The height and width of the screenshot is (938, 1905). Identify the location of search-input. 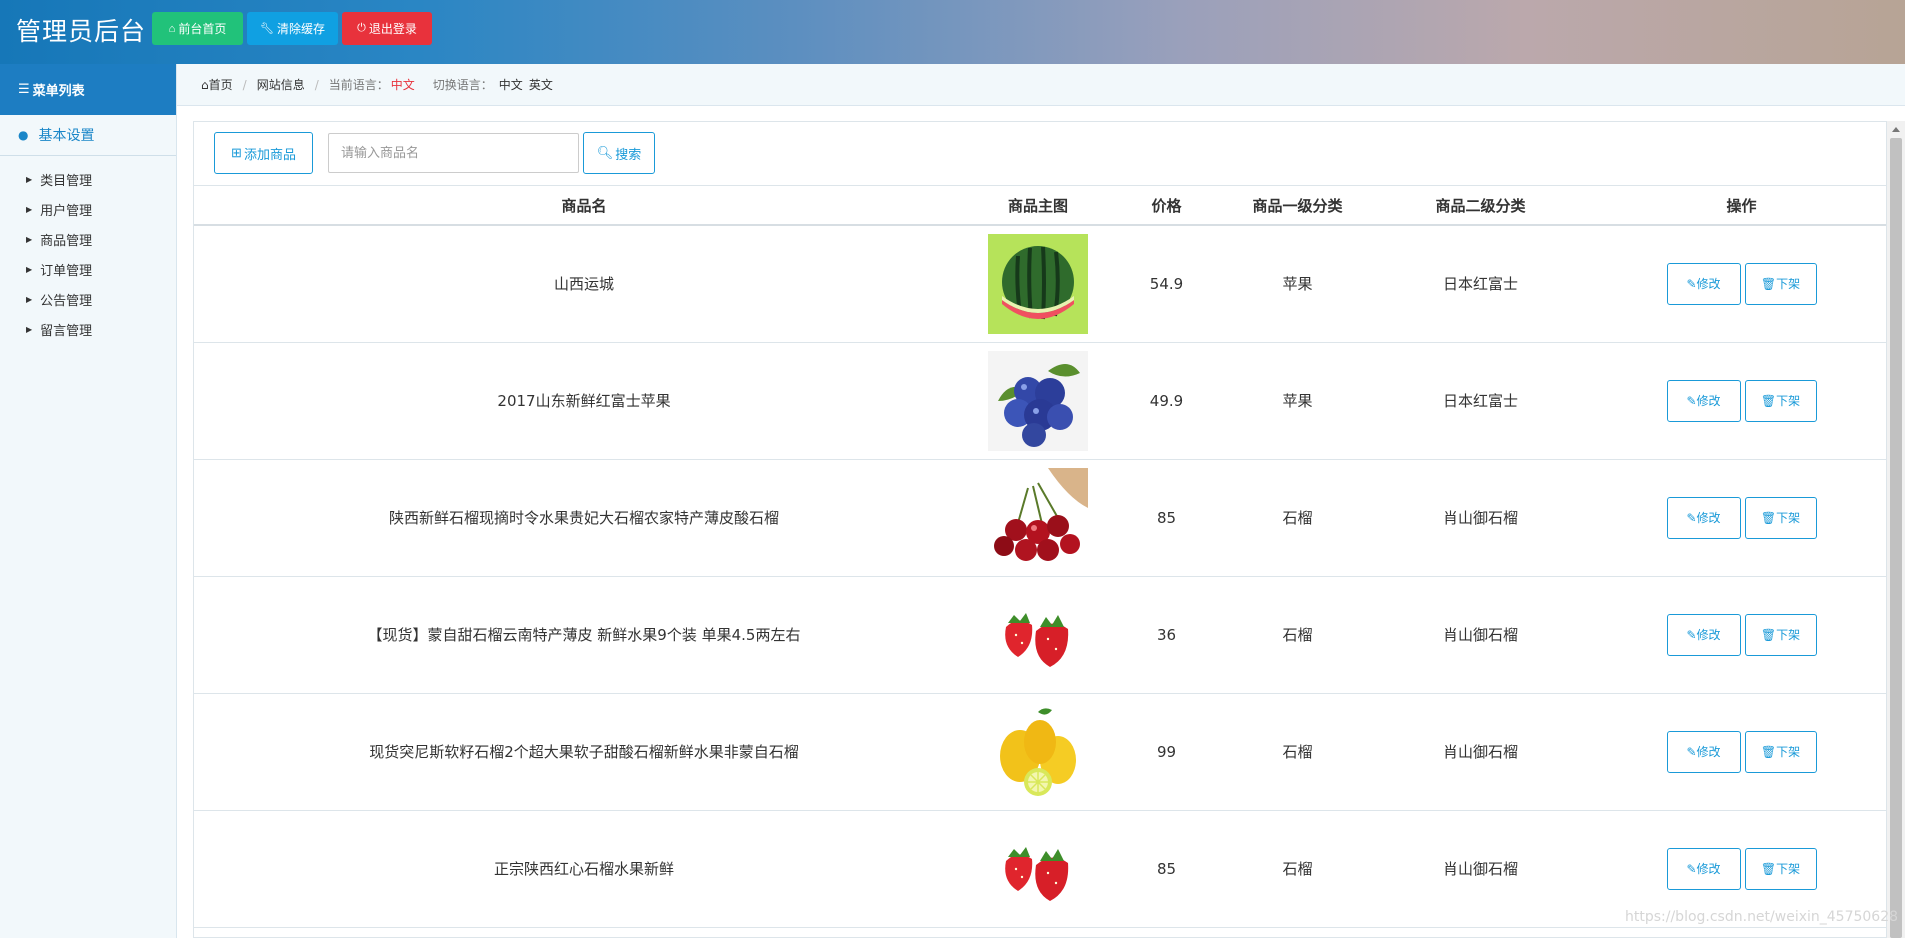
(453, 153).